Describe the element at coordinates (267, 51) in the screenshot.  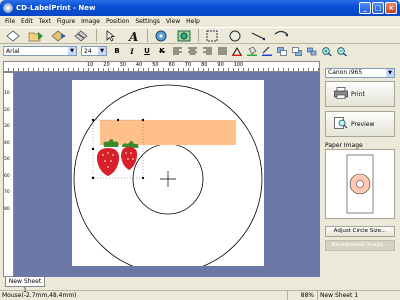
I see `line-color-icon` at that location.